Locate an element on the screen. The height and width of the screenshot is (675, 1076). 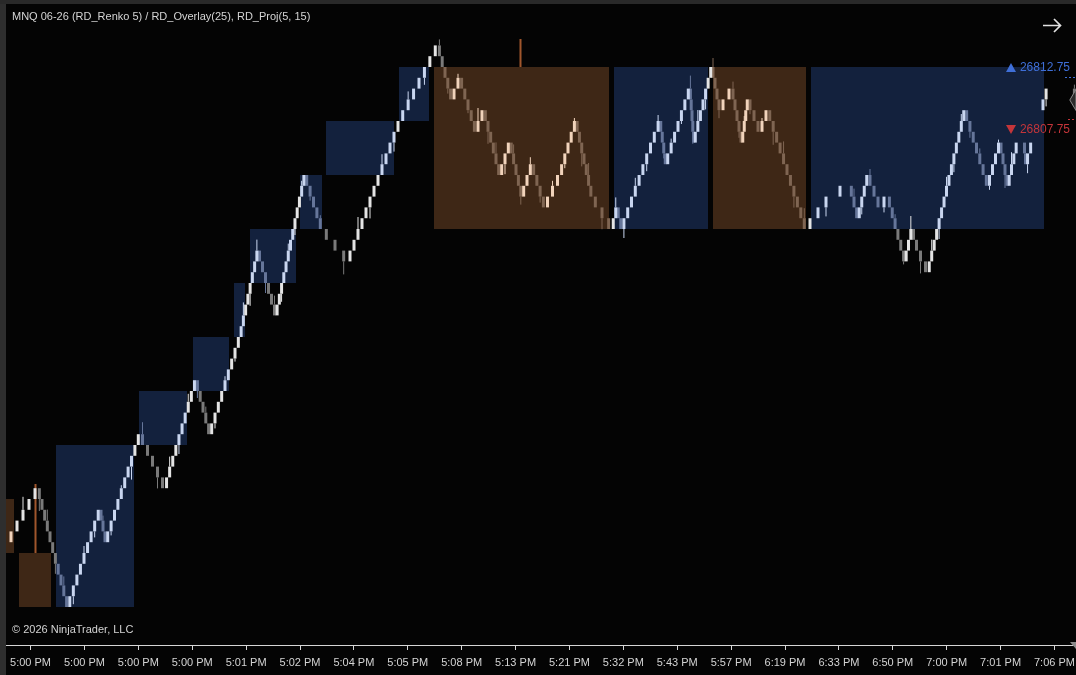
triangle-up-icon is located at coordinates (1010, 67).